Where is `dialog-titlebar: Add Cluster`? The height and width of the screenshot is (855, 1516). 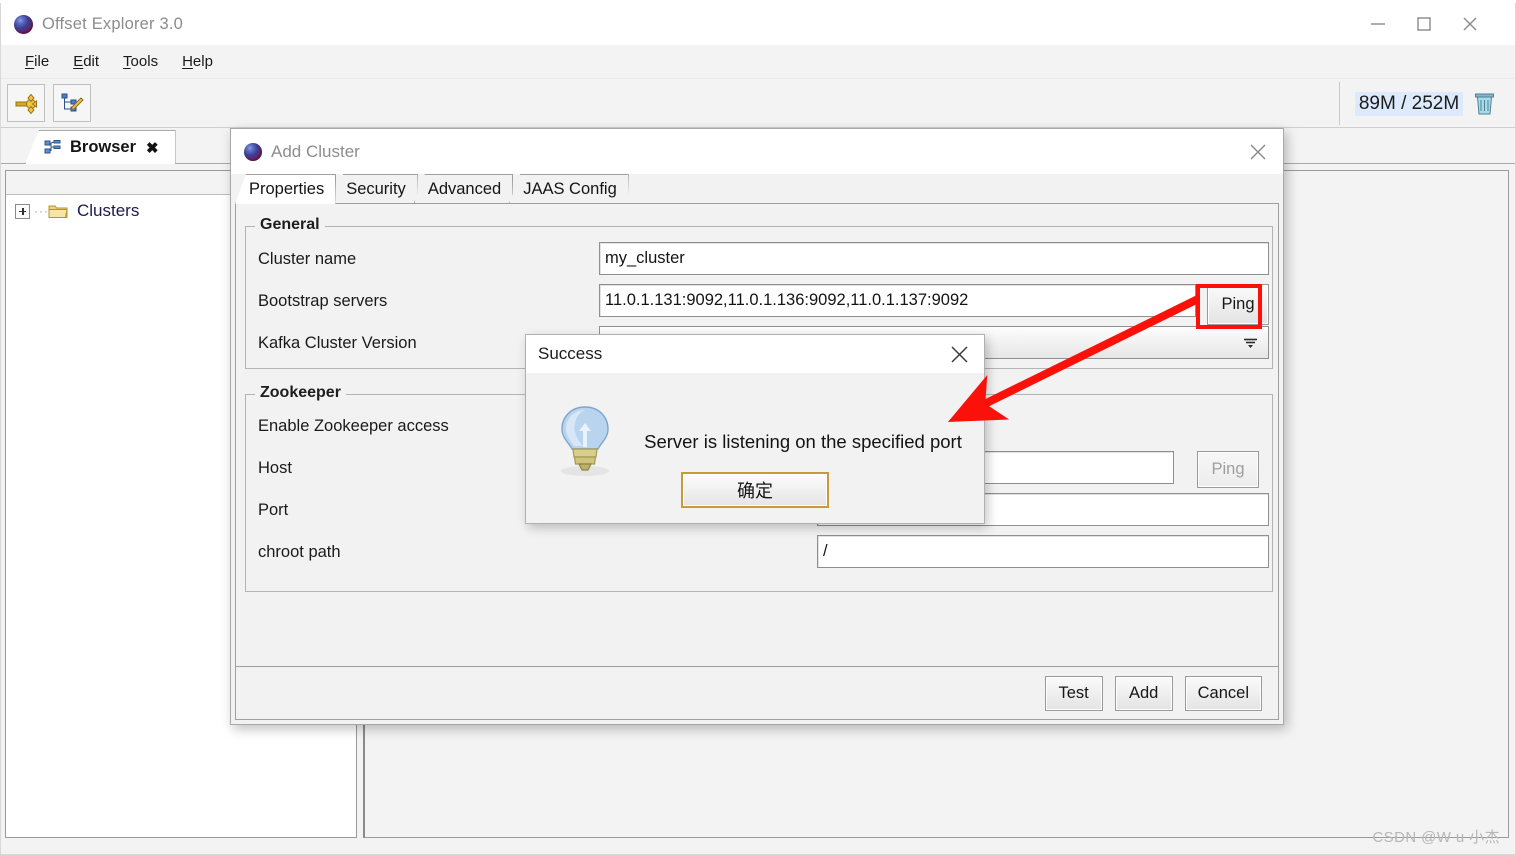
dialog-titlebar: Add Cluster is located at coordinates (757, 151).